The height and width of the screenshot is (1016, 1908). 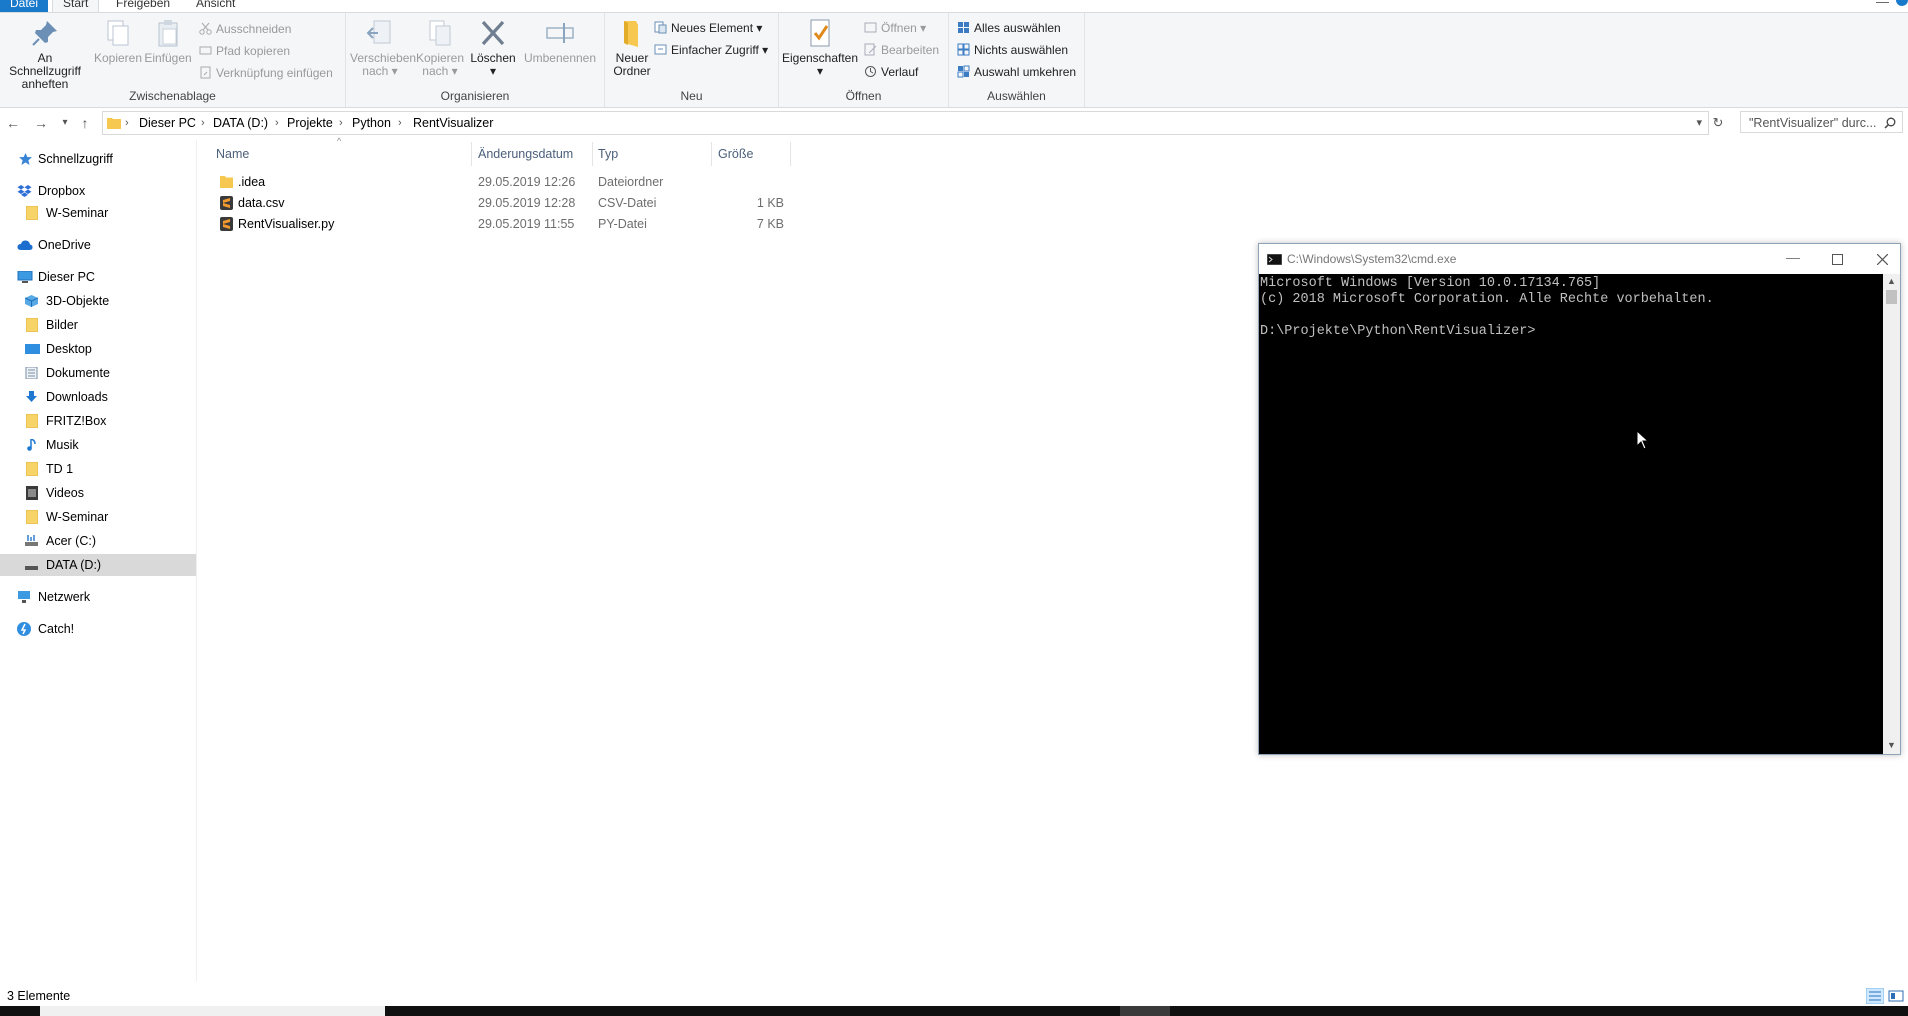 I want to click on path-icon, so click(x=205, y=50).